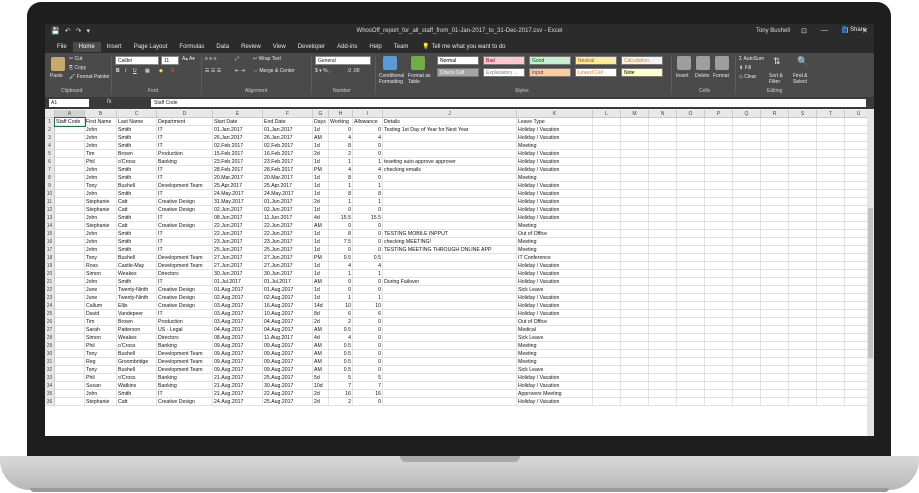  Describe the element at coordinates (368, 202) in the screenshot. I see `table-cell: 1` at that location.